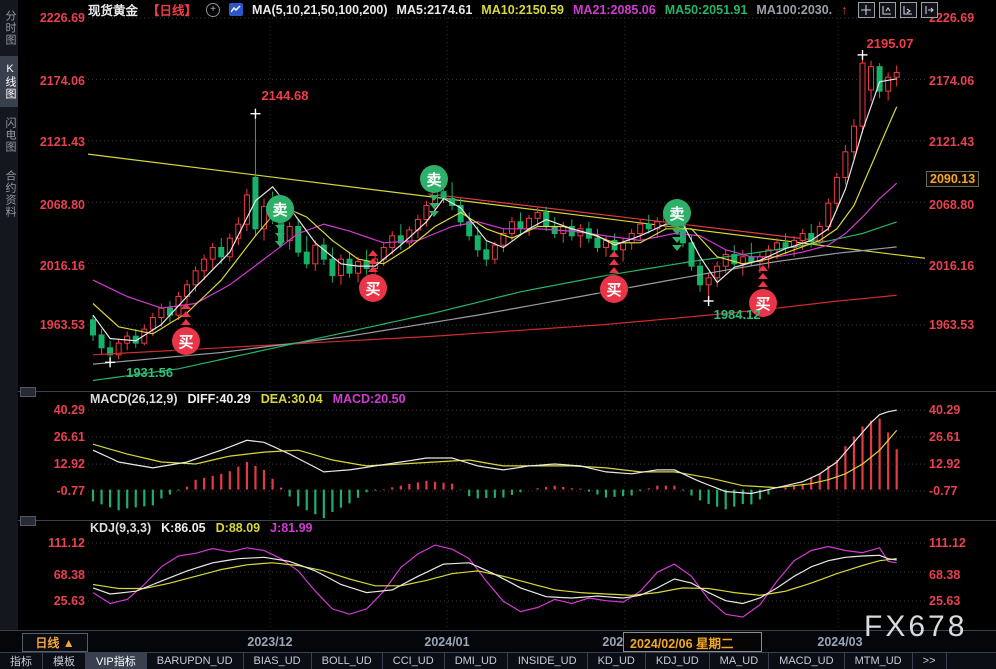 This screenshot has width=996, height=669. Describe the element at coordinates (172, 11) in the screenshot. I see `legend-part: 【日线】` at that location.